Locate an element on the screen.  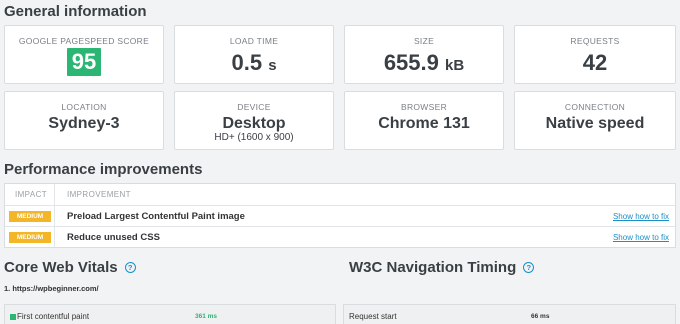
tested-url: 1. https://wpbeginner.com/ is located at coordinates (51, 288).